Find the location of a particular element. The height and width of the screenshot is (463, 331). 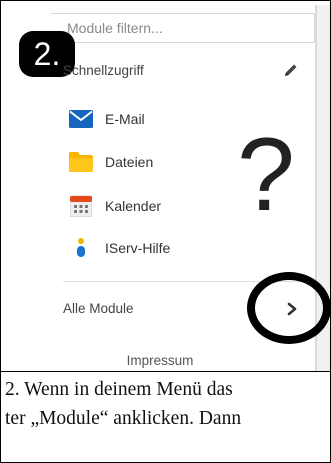

quick-access-item-files: Dateien is located at coordinates (111, 162).